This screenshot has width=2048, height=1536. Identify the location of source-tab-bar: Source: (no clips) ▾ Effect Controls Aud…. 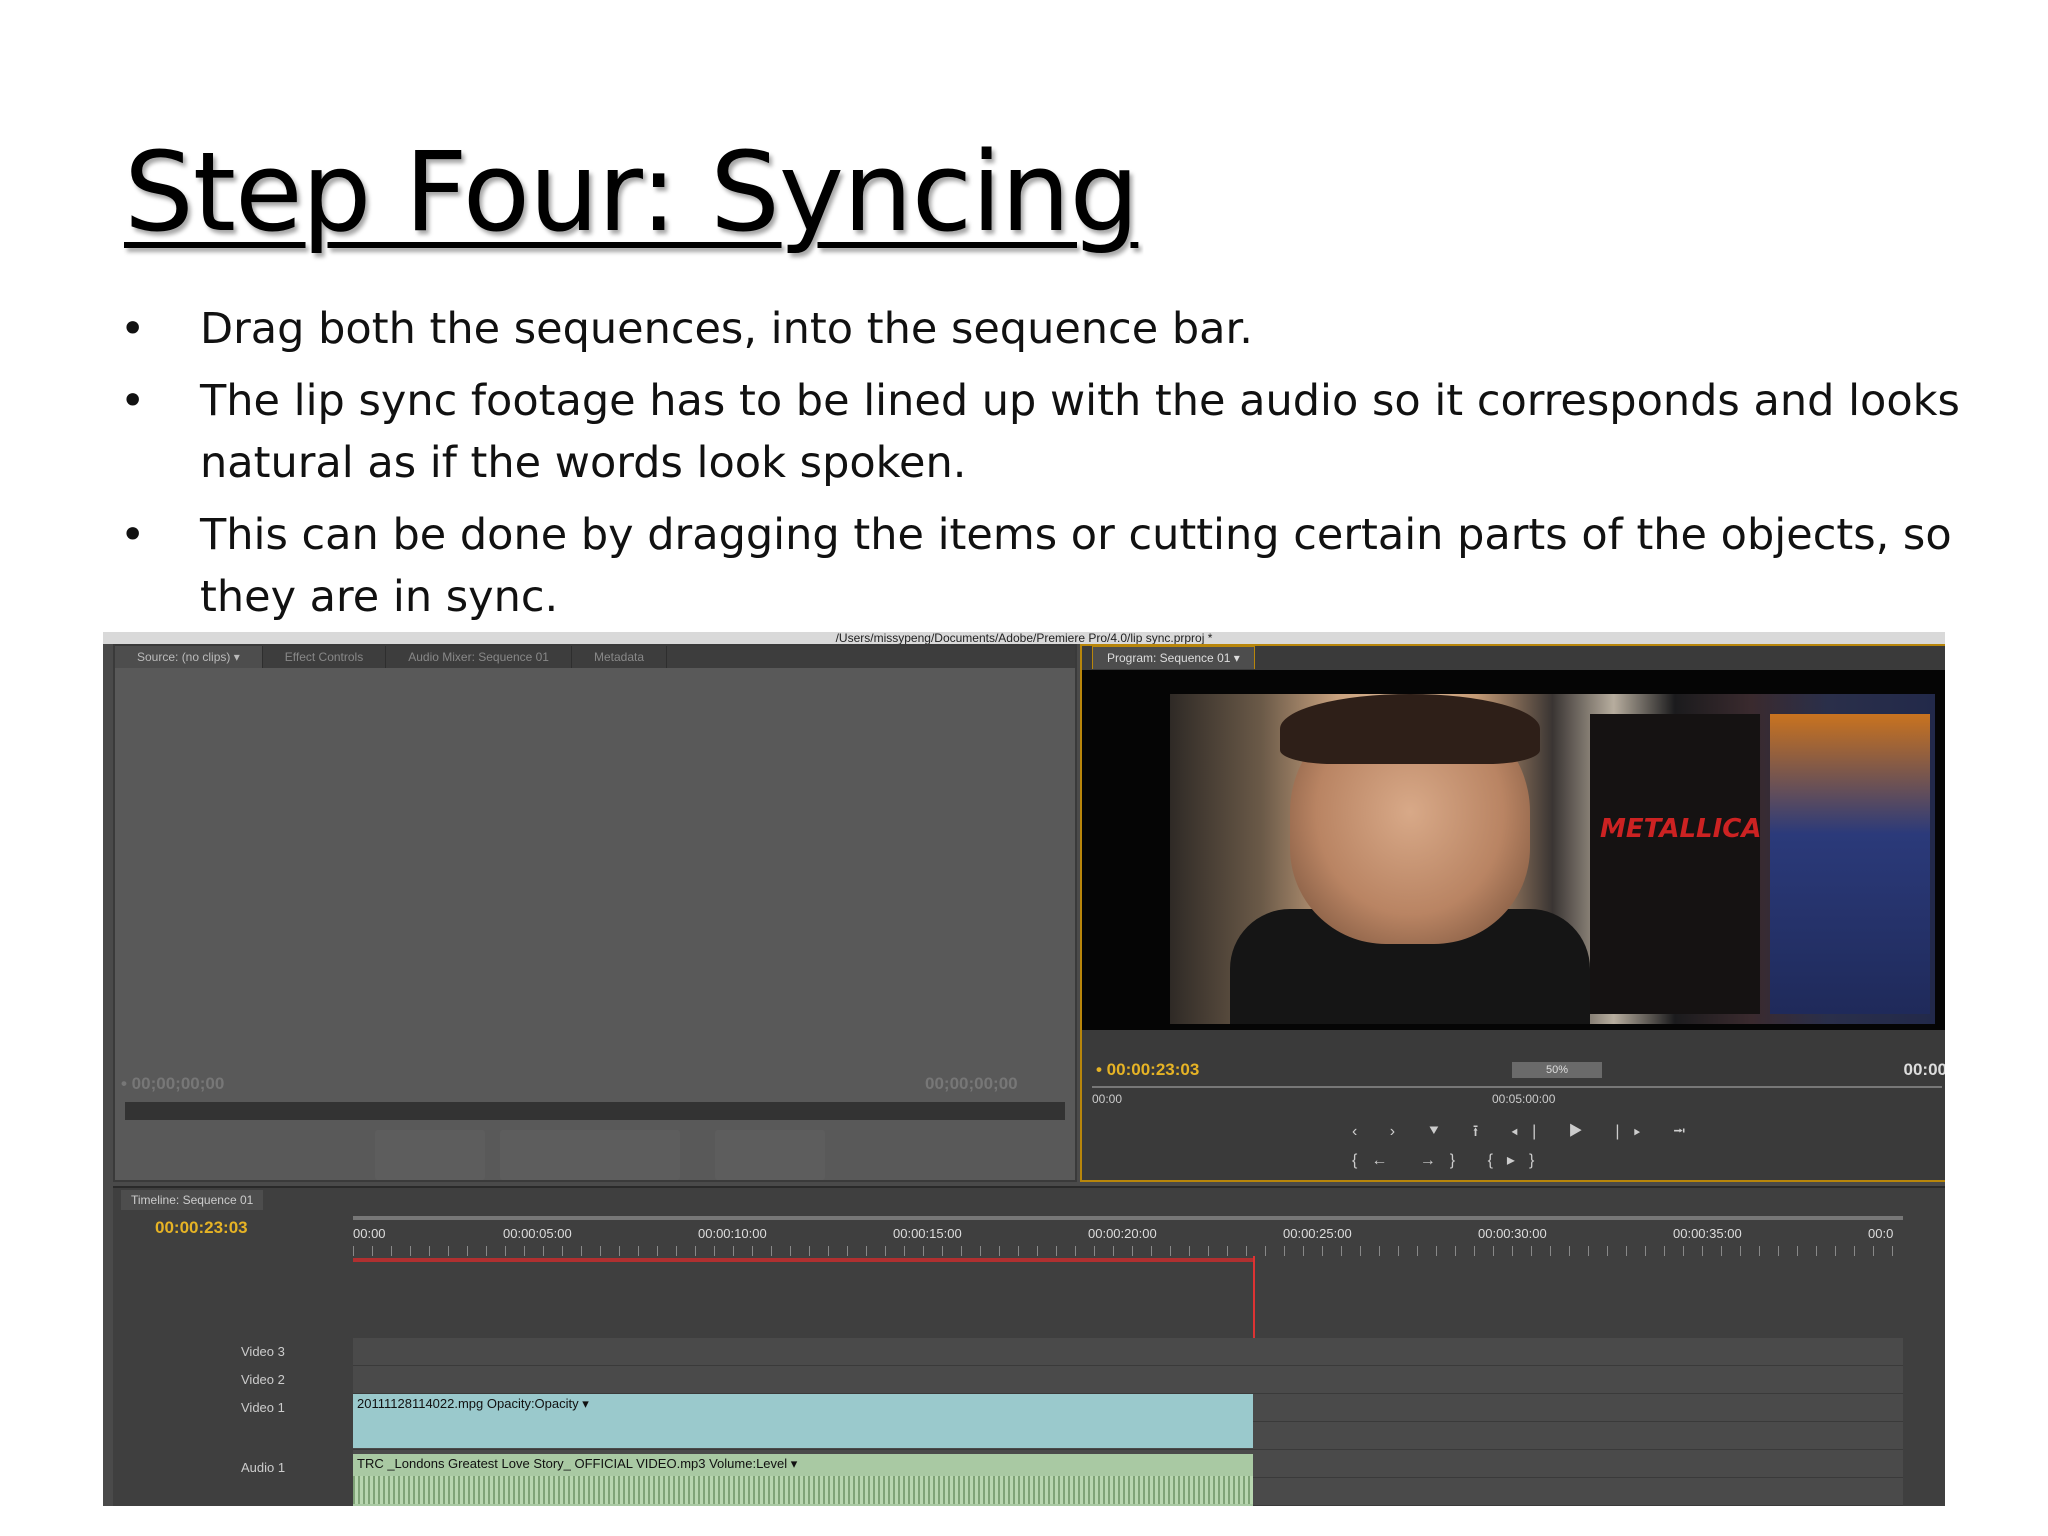
(595, 657).